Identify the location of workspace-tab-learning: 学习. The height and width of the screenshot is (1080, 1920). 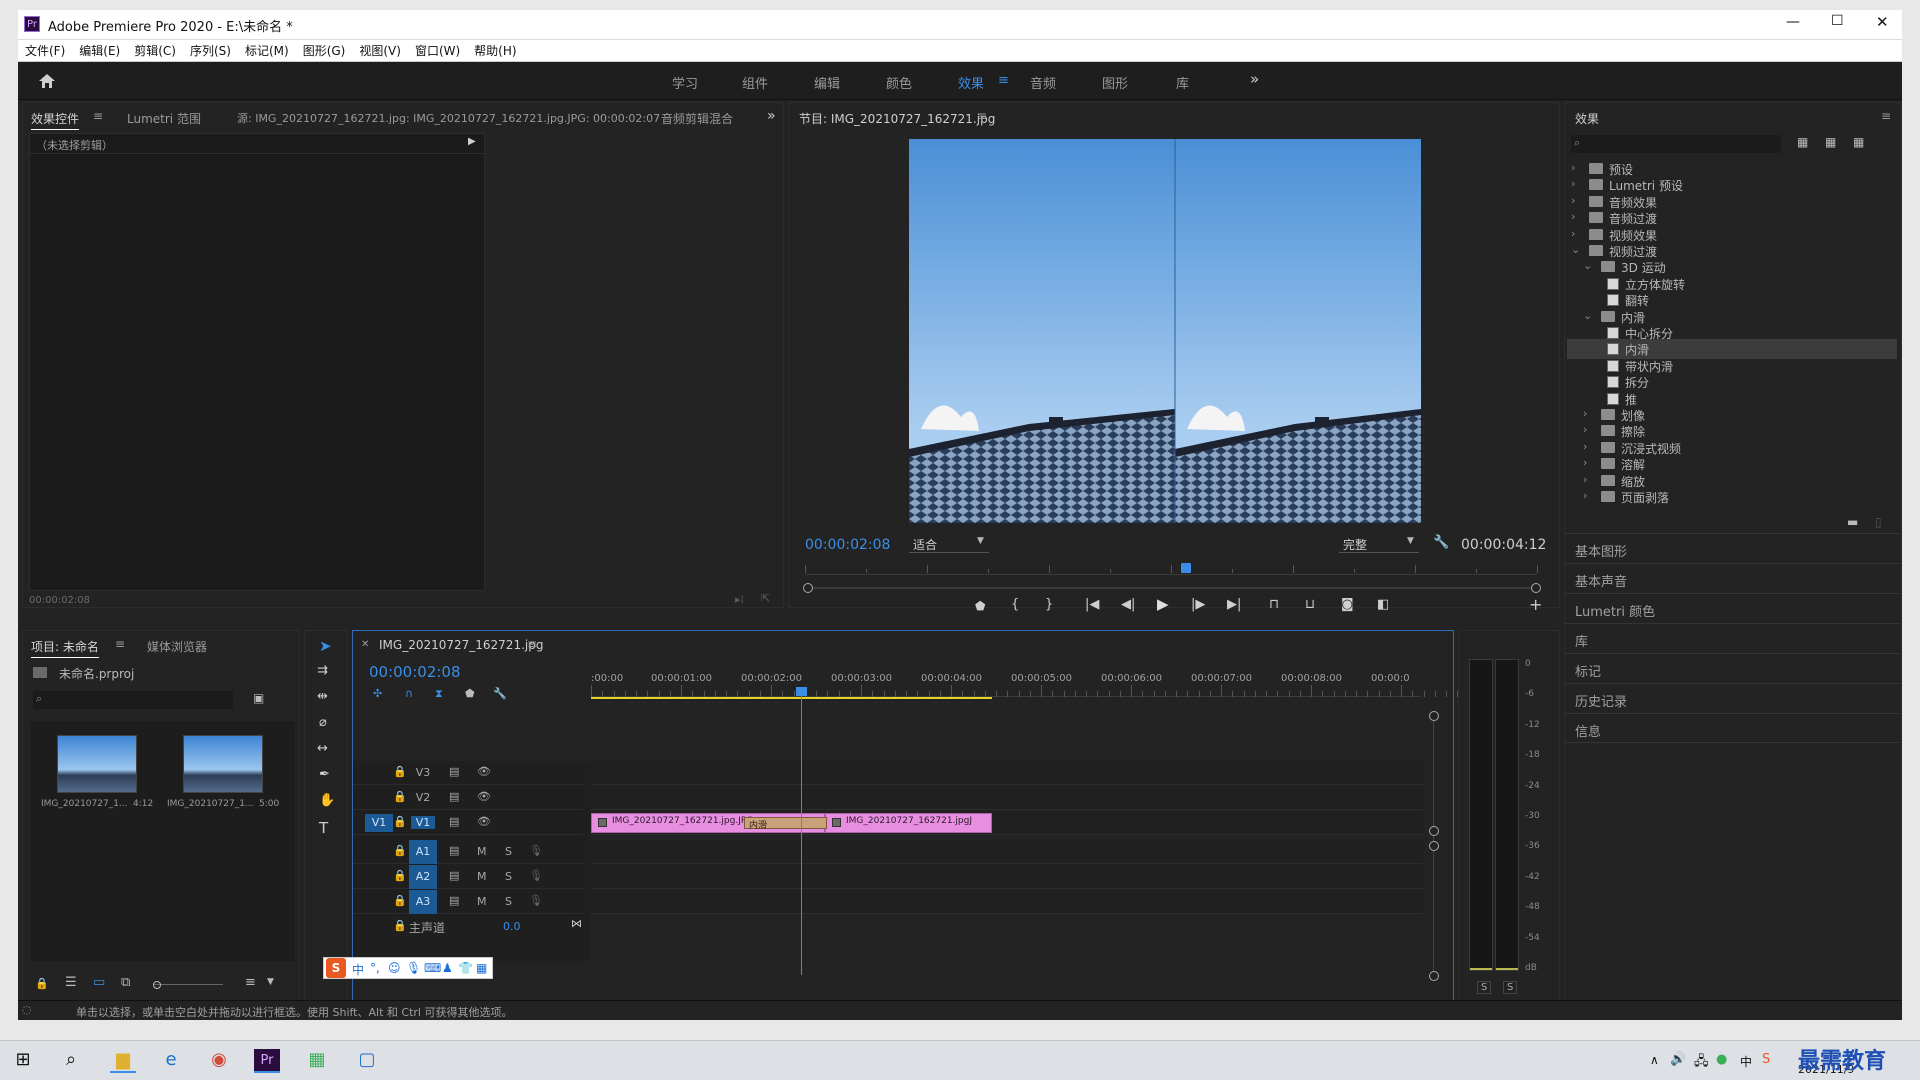
(685, 82).